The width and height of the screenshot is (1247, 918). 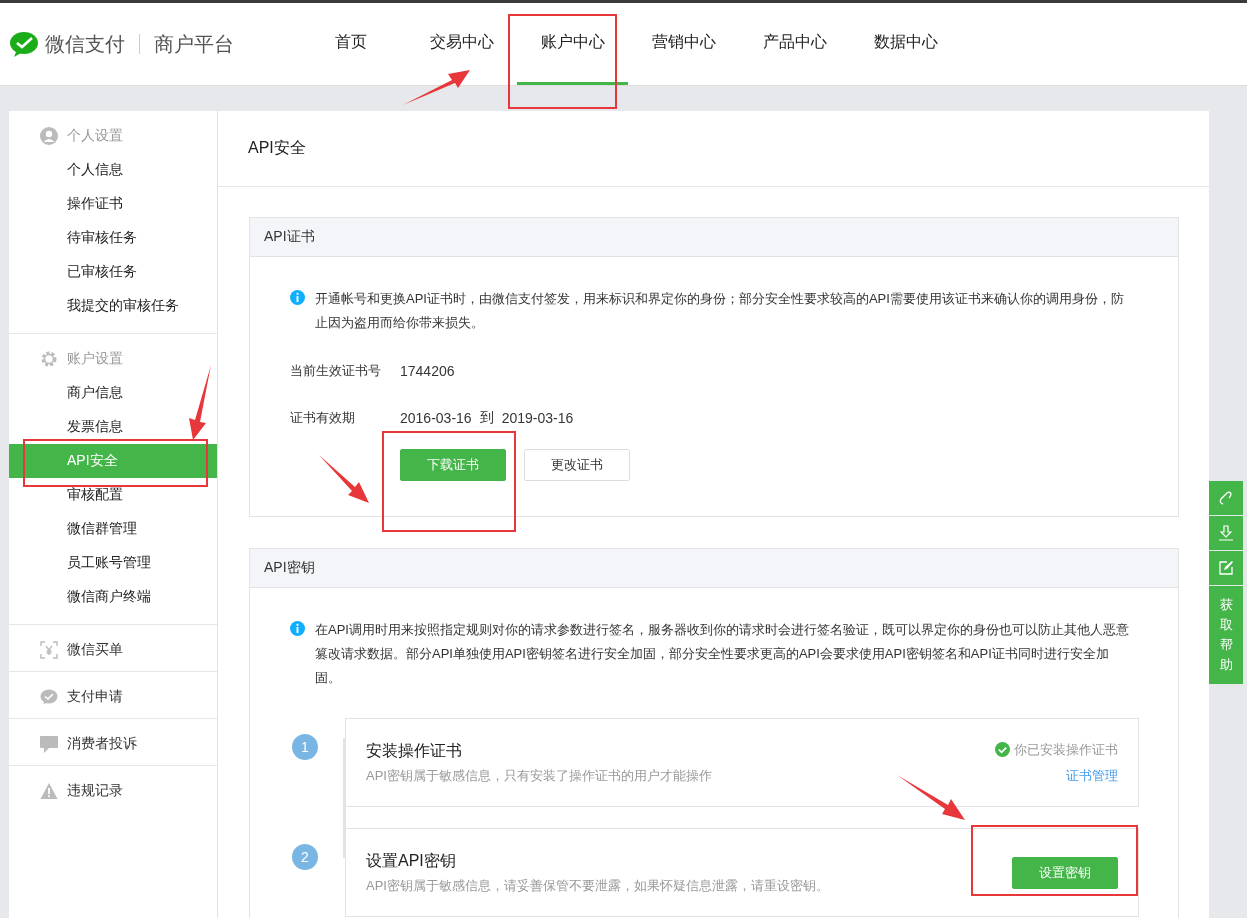 What do you see at coordinates (683, 44) in the screenshot?
I see `nav-tab: 营销中心` at bounding box center [683, 44].